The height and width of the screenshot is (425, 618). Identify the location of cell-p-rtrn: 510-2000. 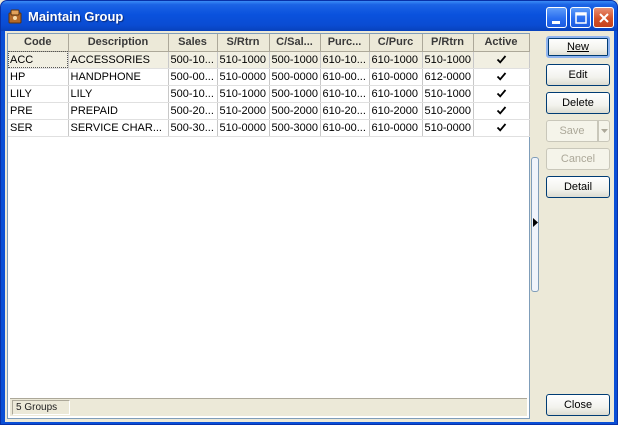
(448, 111).